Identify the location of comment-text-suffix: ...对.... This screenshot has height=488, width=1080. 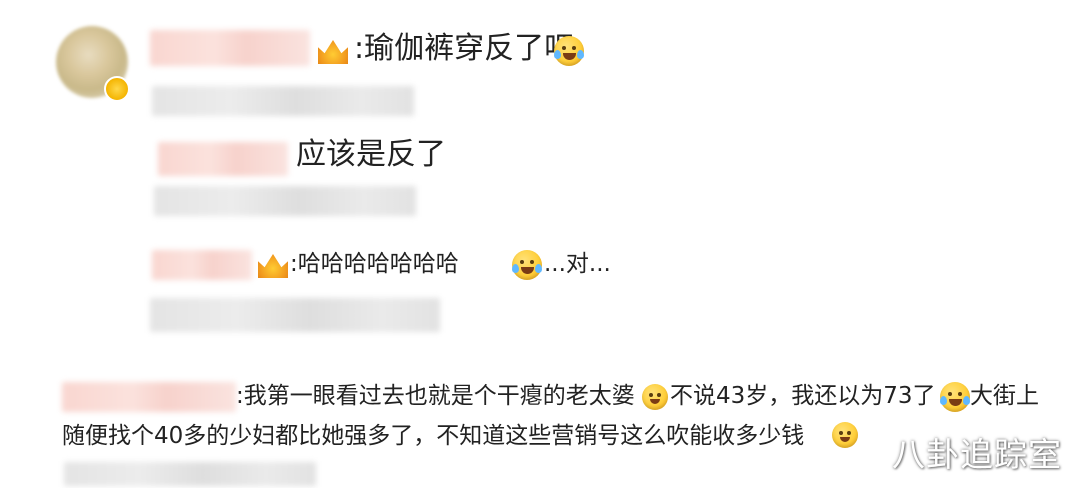
(577, 264).